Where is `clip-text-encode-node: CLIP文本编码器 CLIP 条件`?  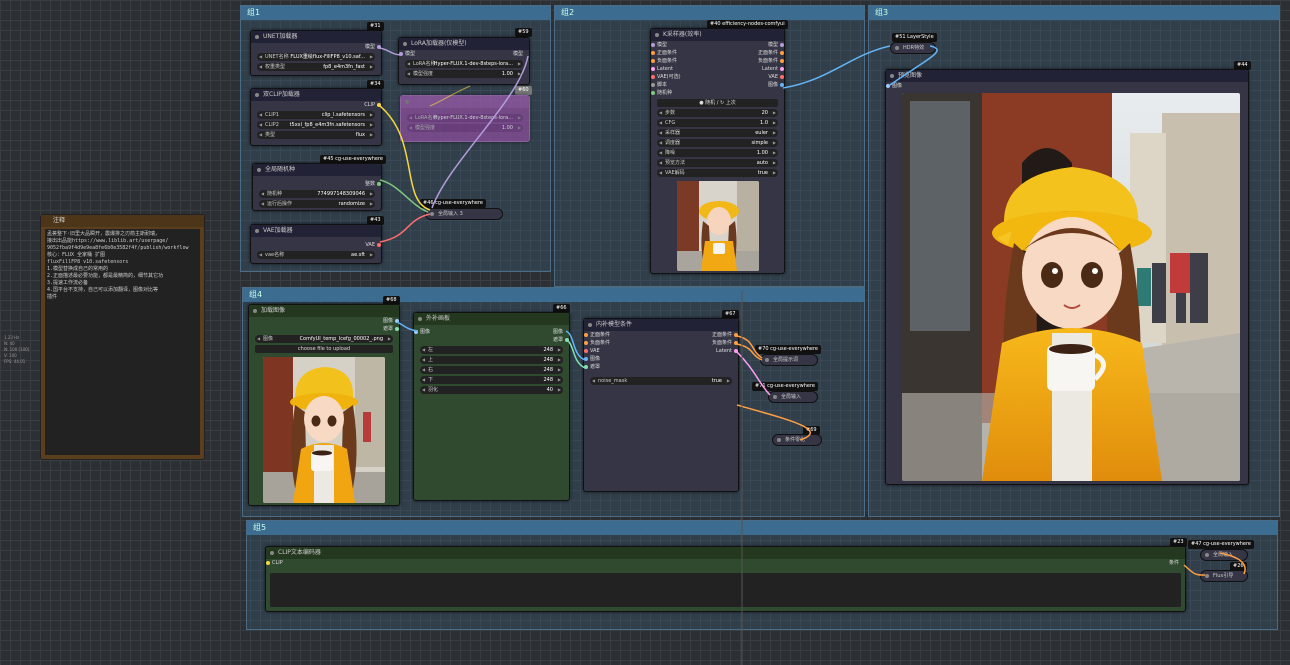
clip-text-encode-node: CLIP文本编码器 CLIP 条件 is located at coordinates (725, 579).